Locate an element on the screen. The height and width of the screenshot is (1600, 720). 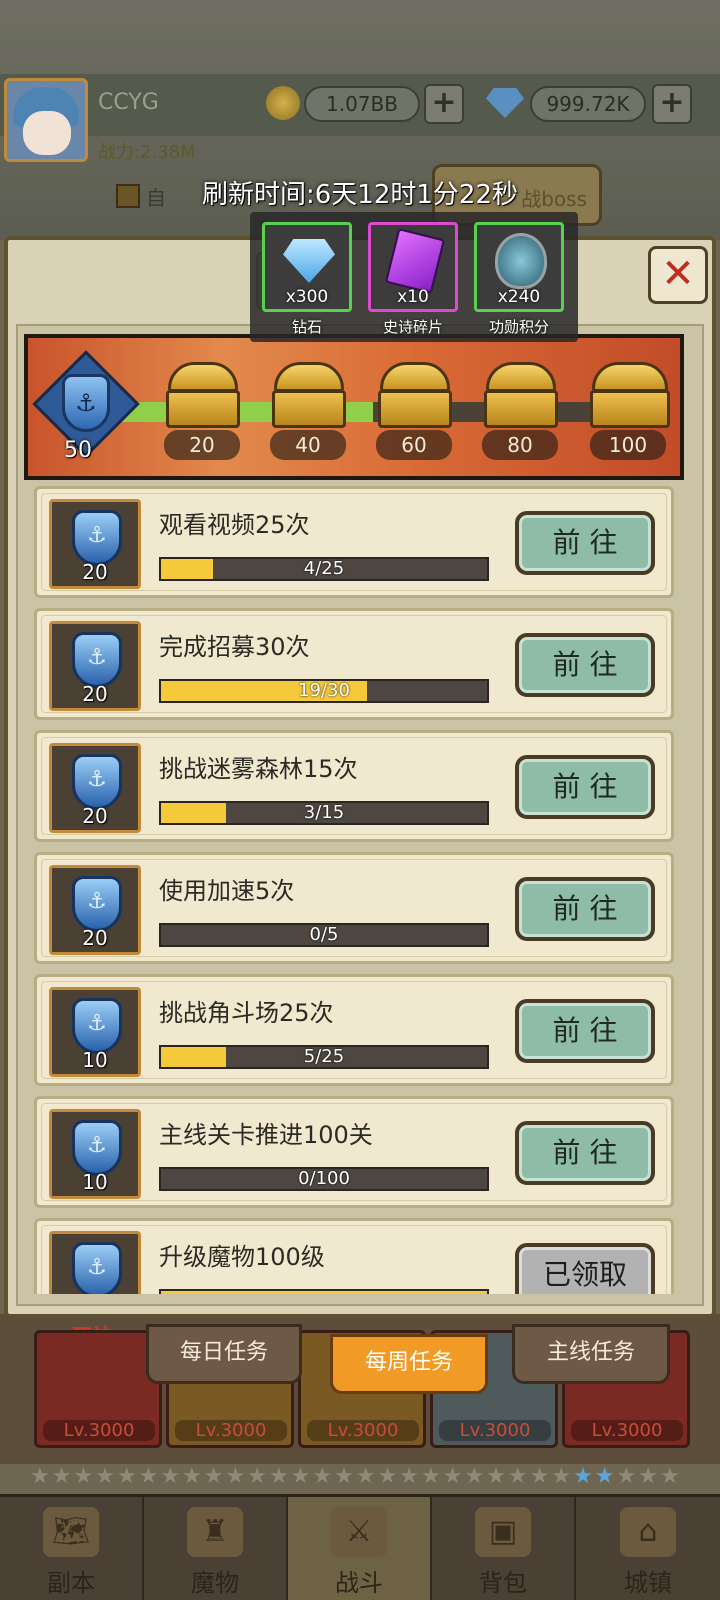
nav-dungeon: 🗺 副本 is located at coordinates (72, 1548).